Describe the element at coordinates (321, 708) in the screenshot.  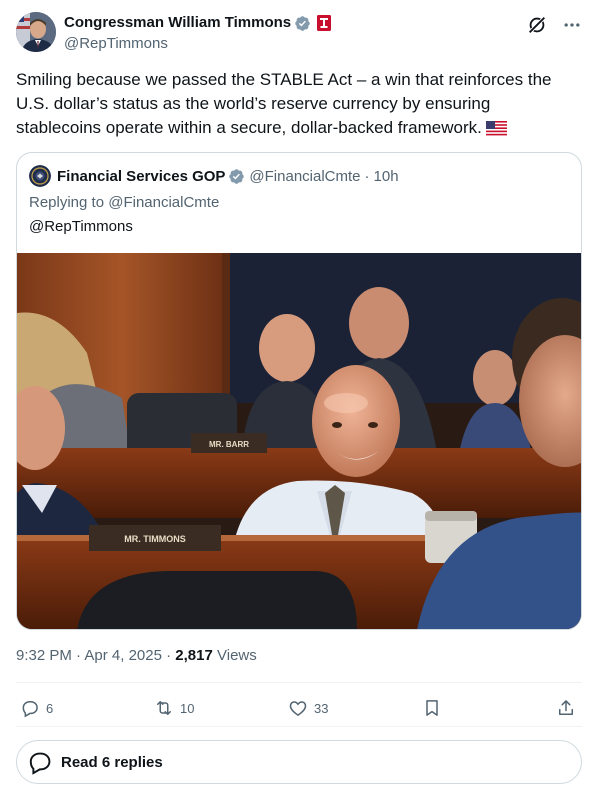
I see `like-count: 33` at that location.